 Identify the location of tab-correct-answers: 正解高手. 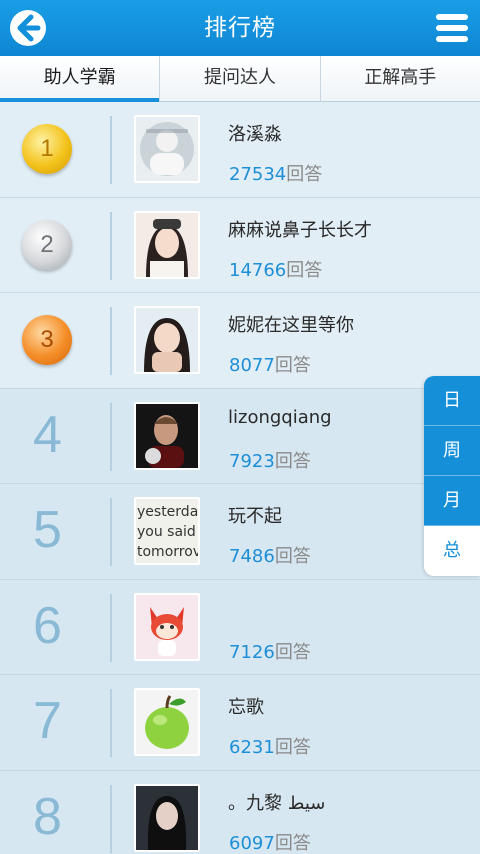
(400, 78).